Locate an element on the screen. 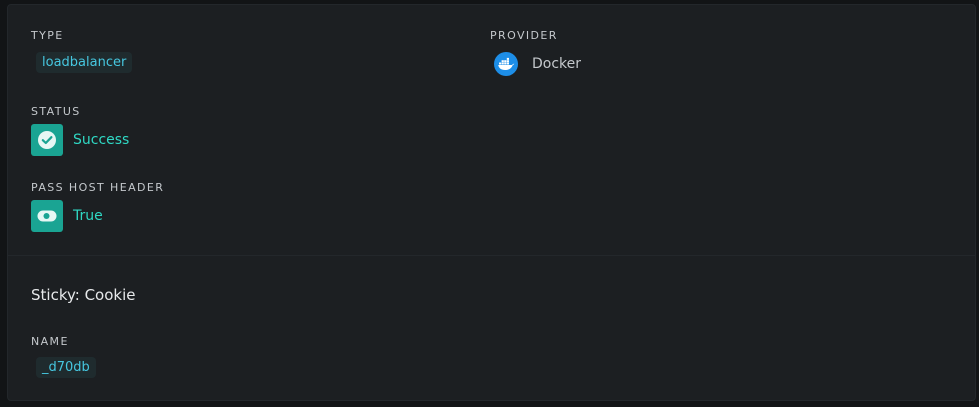 This screenshot has height=407, width=979. status-value: Success is located at coordinates (101, 140).